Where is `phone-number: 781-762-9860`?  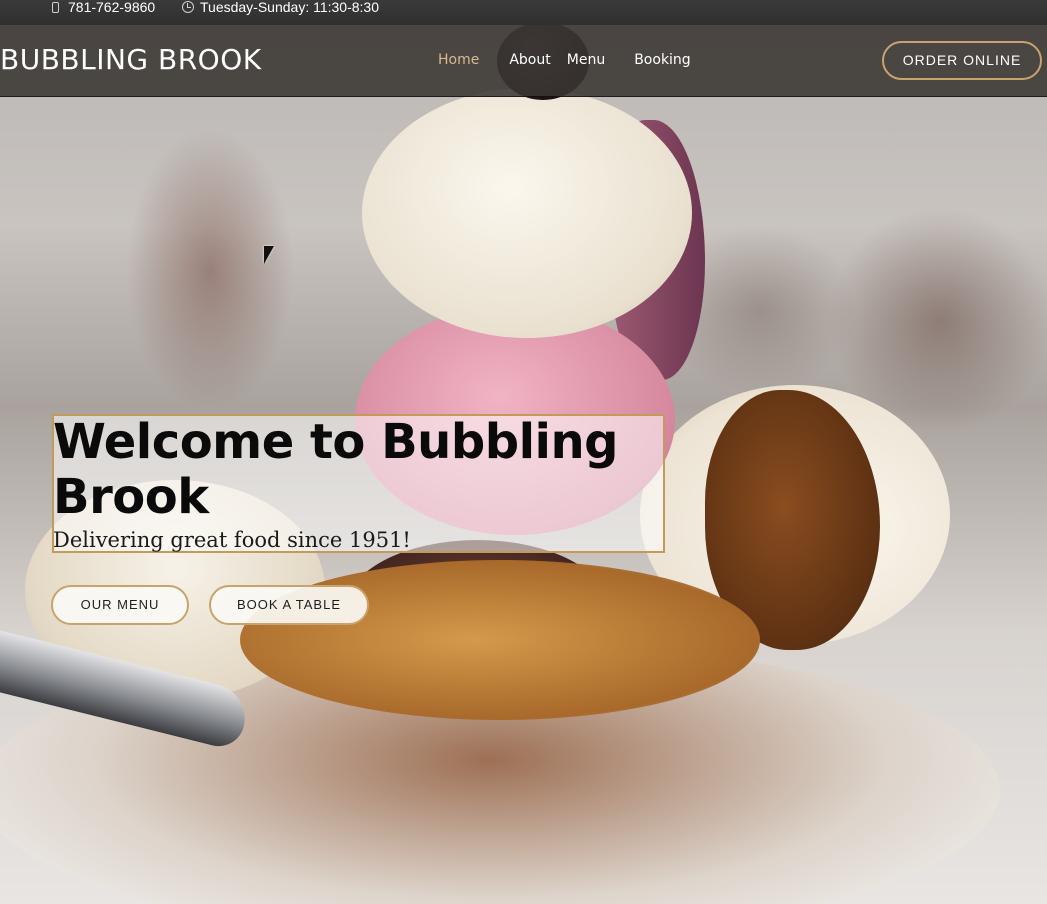 phone-number: 781-762-9860 is located at coordinates (112, 7).